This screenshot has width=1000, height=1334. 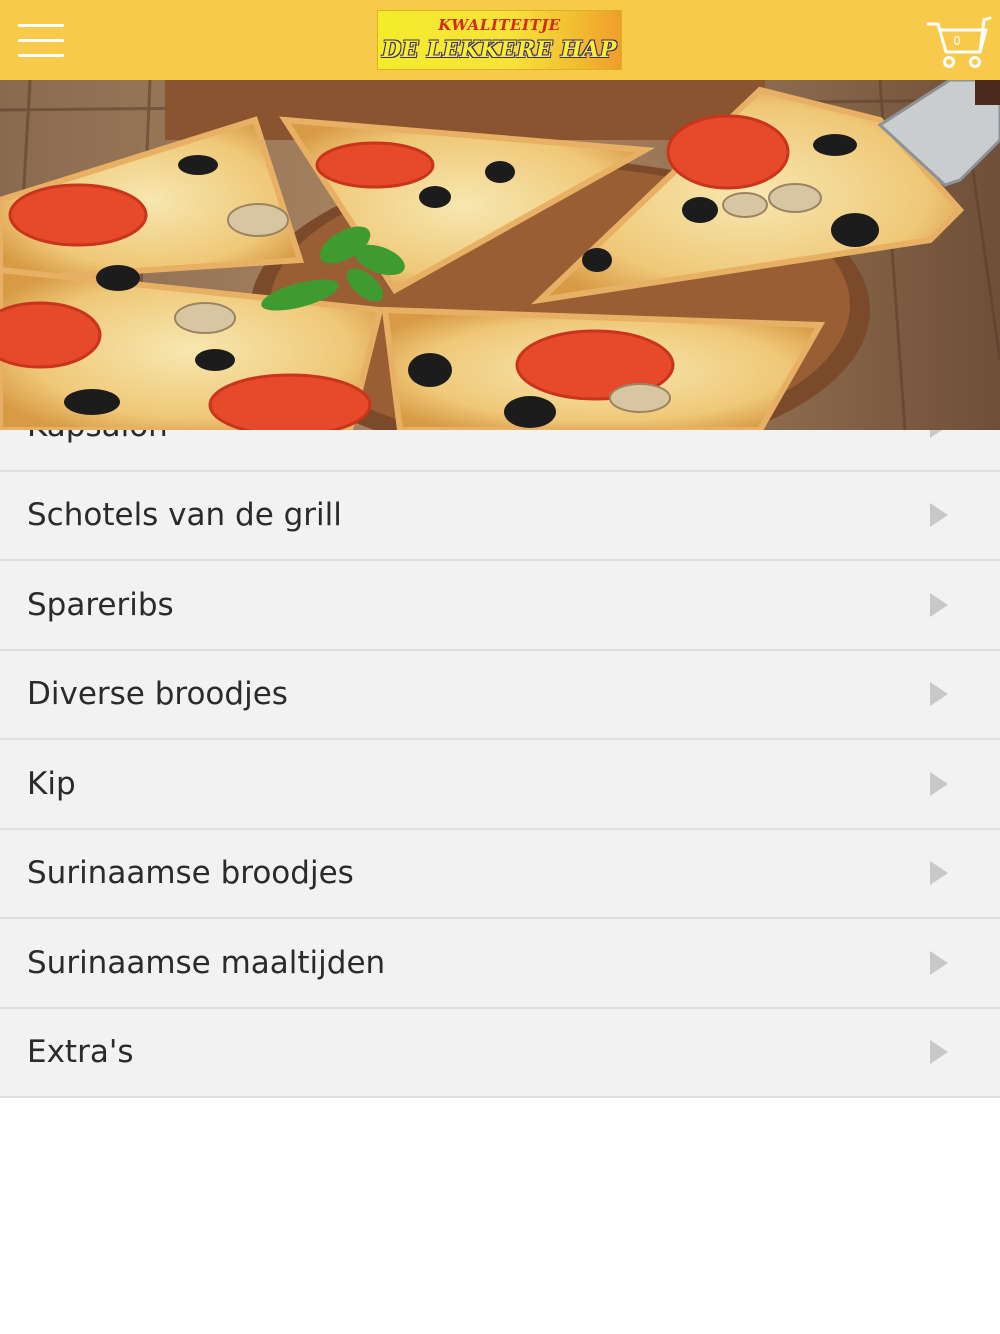 I want to click on category-item: Surinaamse broodjes, so click(x=500, y=874).